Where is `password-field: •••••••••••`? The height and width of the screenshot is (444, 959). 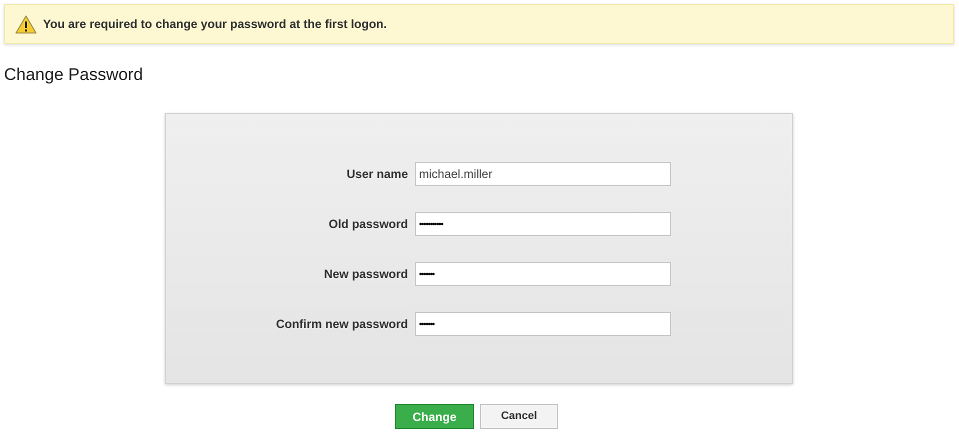 password-field: ••••••••••• is located at coordinates (543, 224).